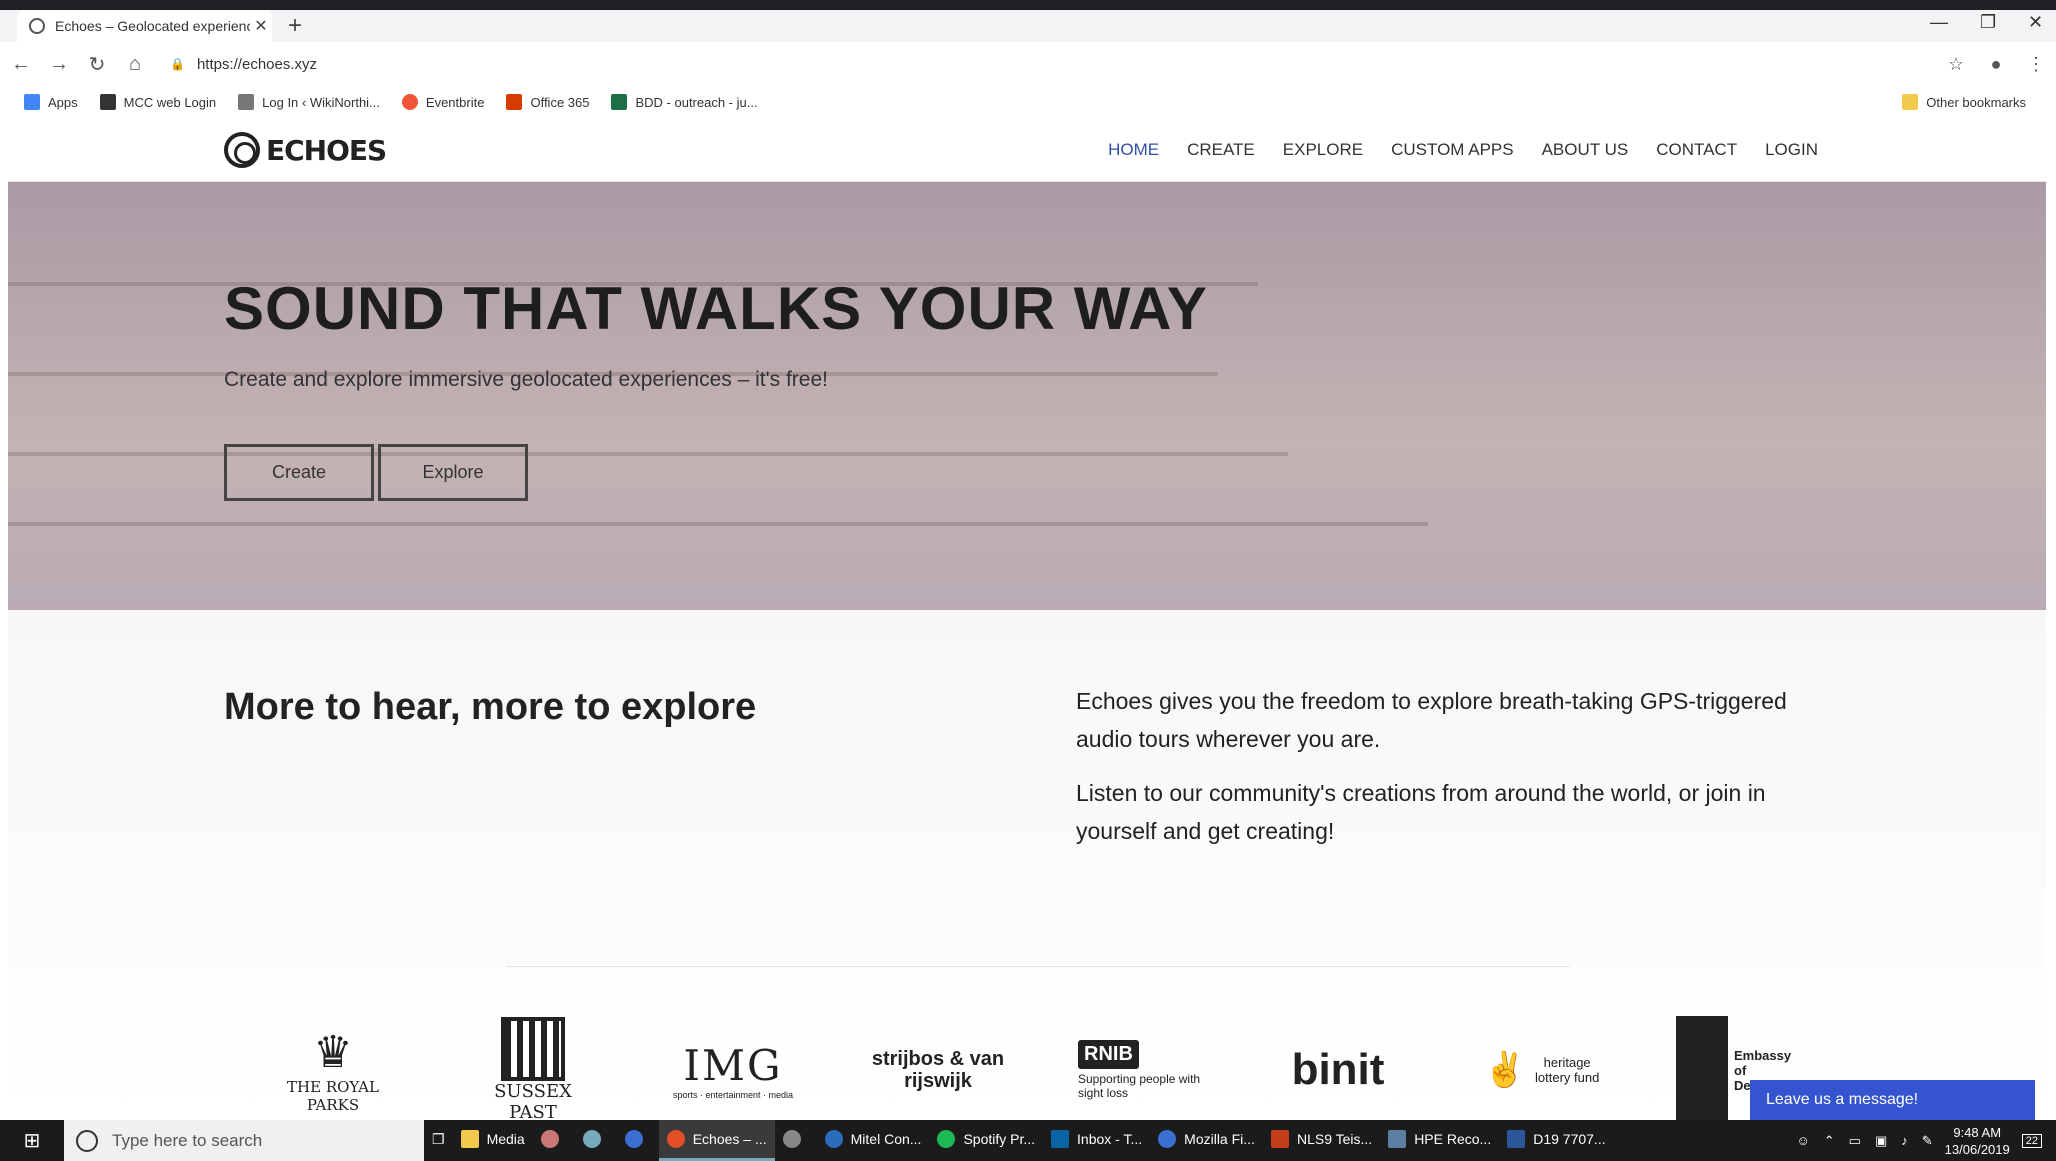  Describe the element at coordinates (938, 1070) in the screenshot. I see `strijbos-logo: strijbos & van rijswijk` at that location.